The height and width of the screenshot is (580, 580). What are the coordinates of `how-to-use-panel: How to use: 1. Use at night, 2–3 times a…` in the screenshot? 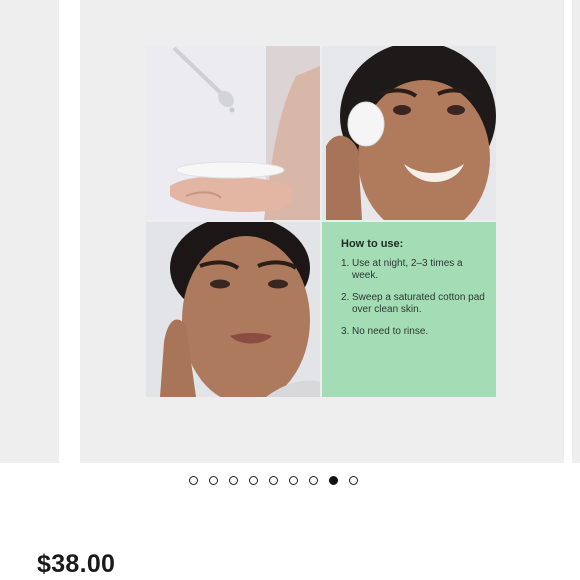 It's located at (409, 309).